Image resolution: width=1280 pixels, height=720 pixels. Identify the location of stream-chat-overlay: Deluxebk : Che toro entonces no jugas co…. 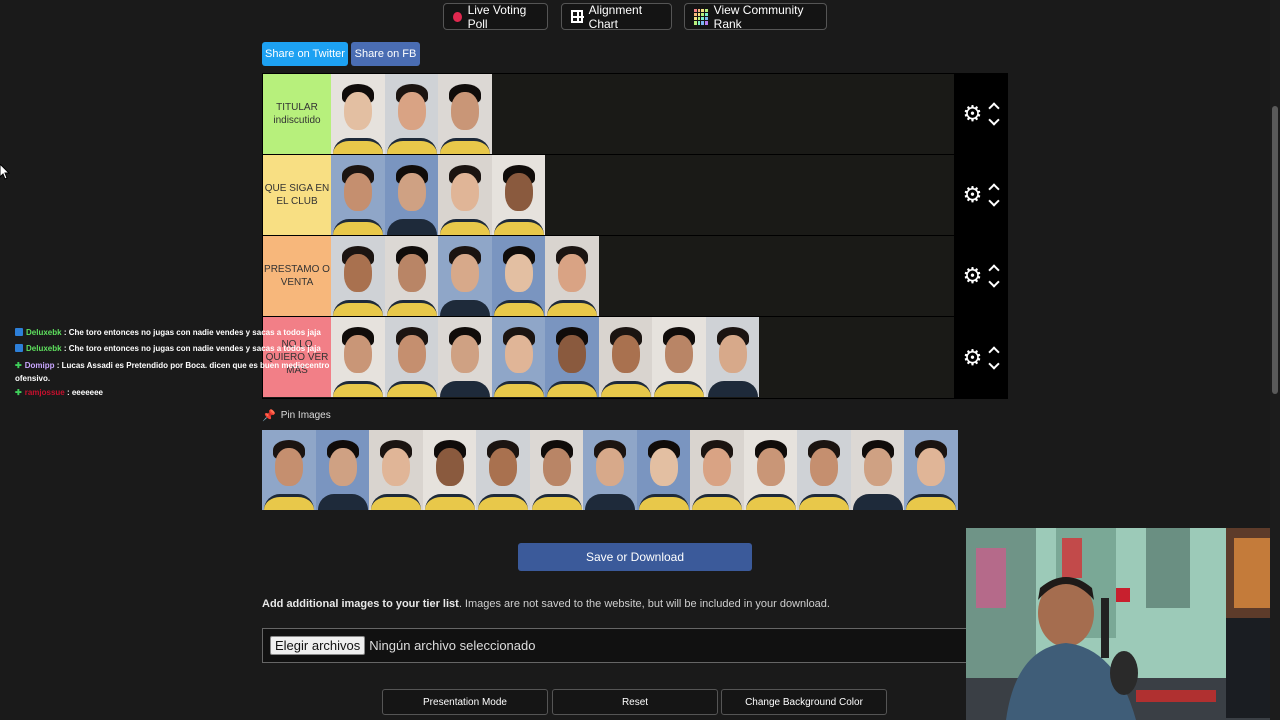
(185, 363).